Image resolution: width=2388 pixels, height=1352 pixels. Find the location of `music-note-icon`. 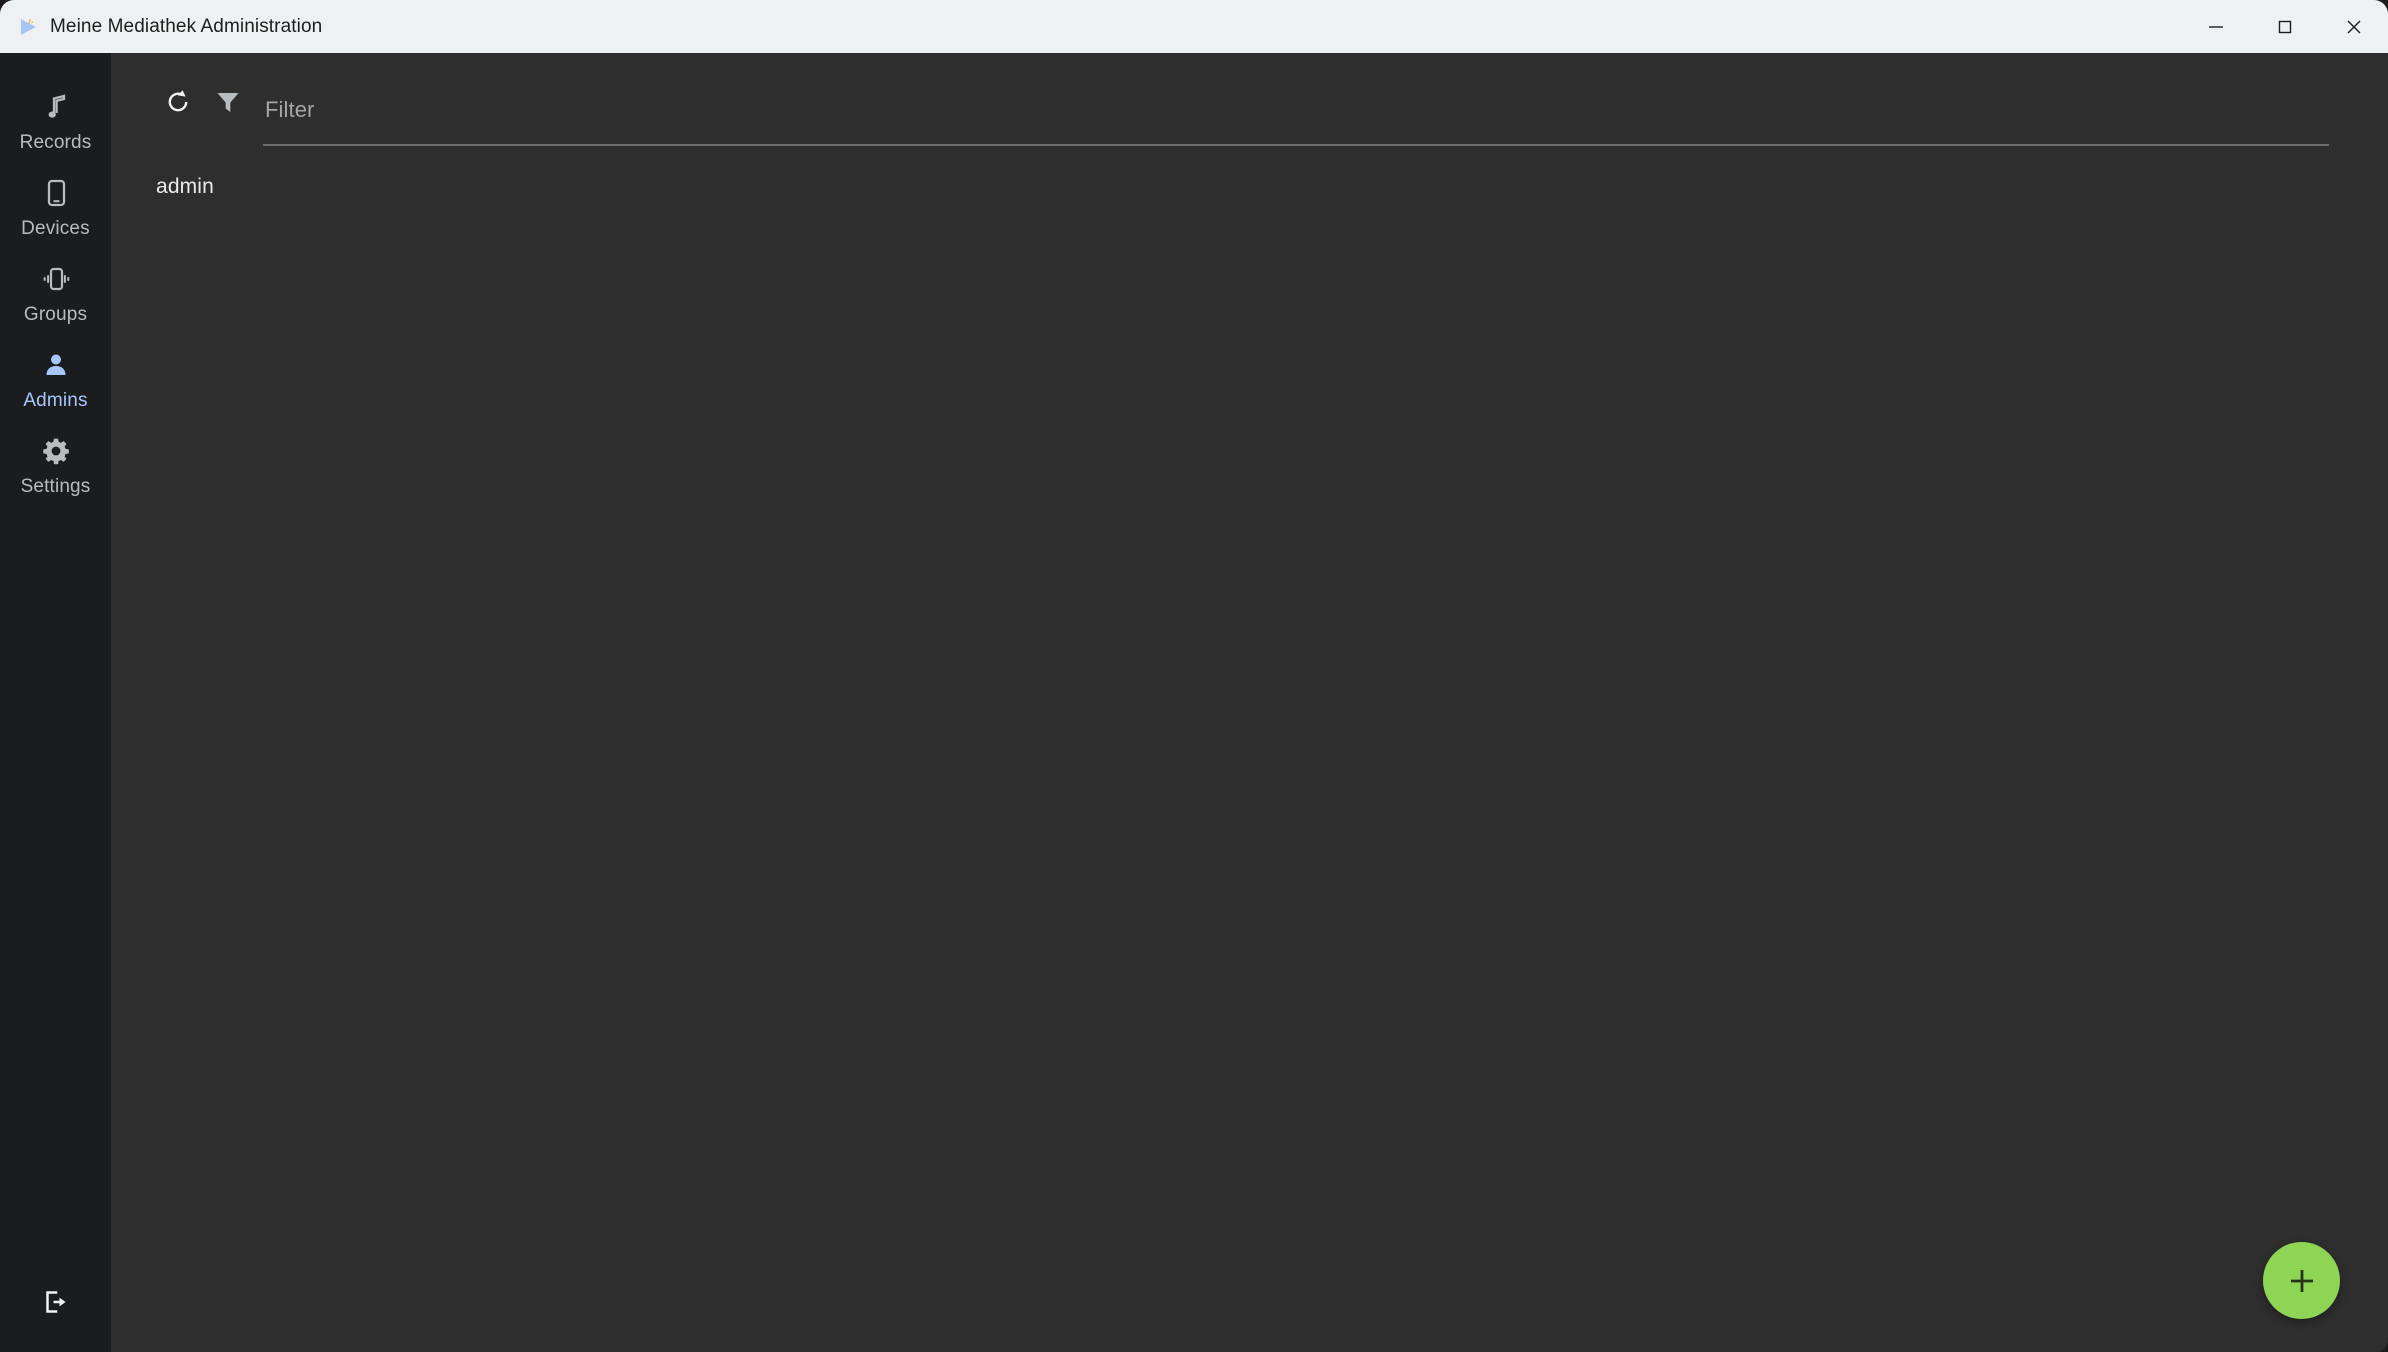

music-note-icon is located at coordinates (56, 107).